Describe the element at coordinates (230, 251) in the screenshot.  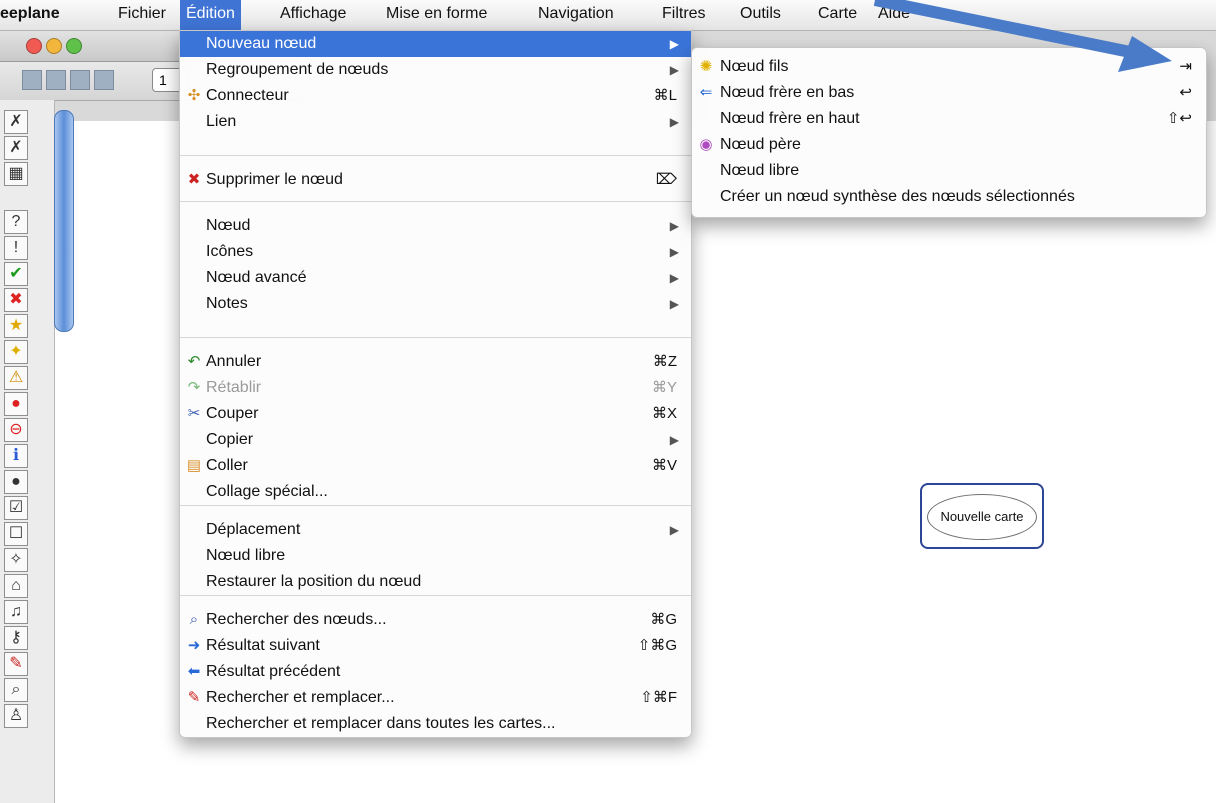
I see `edition-item-label: Icônes` at that location.